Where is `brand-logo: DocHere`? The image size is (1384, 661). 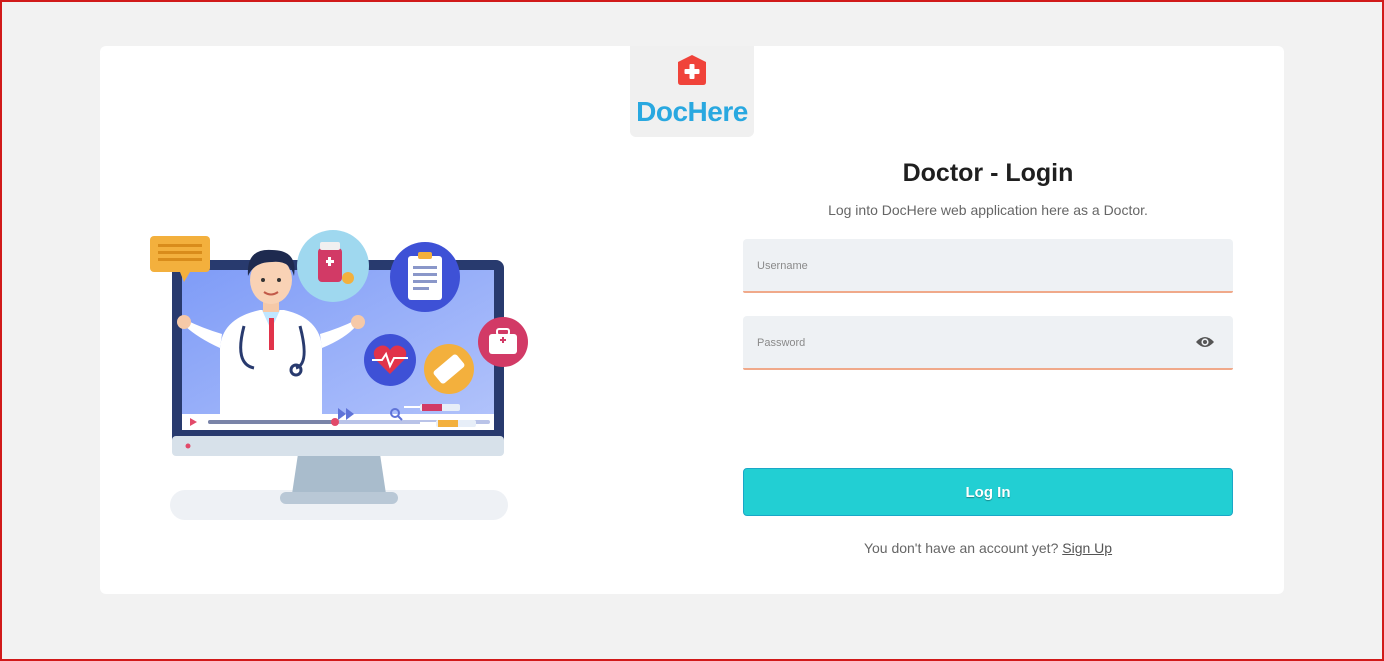 brand-logo: DocHere is located at coordinates (692, 91).